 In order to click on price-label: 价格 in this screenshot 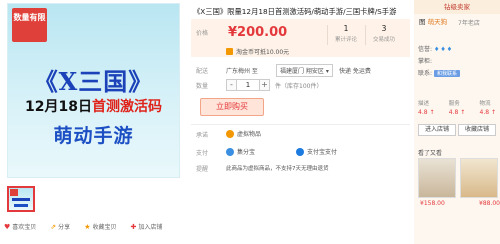, I will do `click(202, 33)`.